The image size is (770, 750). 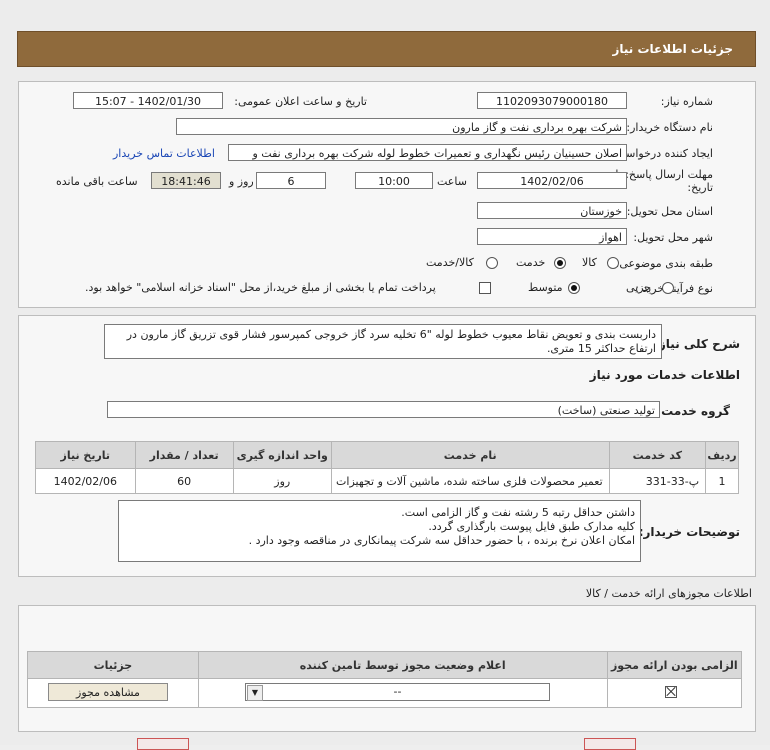 What do you see at coordinates (164, 153) in the screenshot?
I see `buyer-contact-link: اطلاعات تماس خریدار` at bounding box center [164, 153].